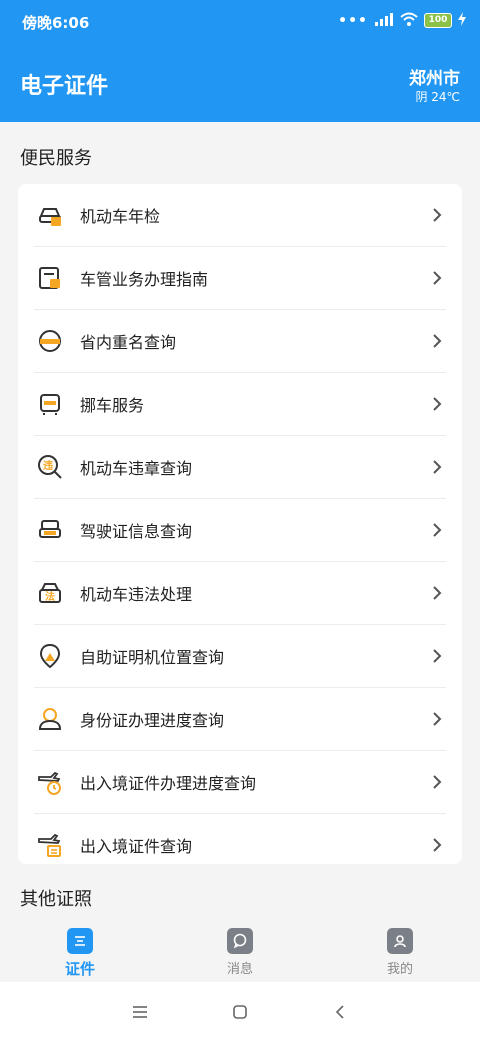 This screenshot has width=480, height=1041. Describe the element at coordinates (152, 720) in the screenshot. I see `service-label: 身份证办理进度查询` at that location.